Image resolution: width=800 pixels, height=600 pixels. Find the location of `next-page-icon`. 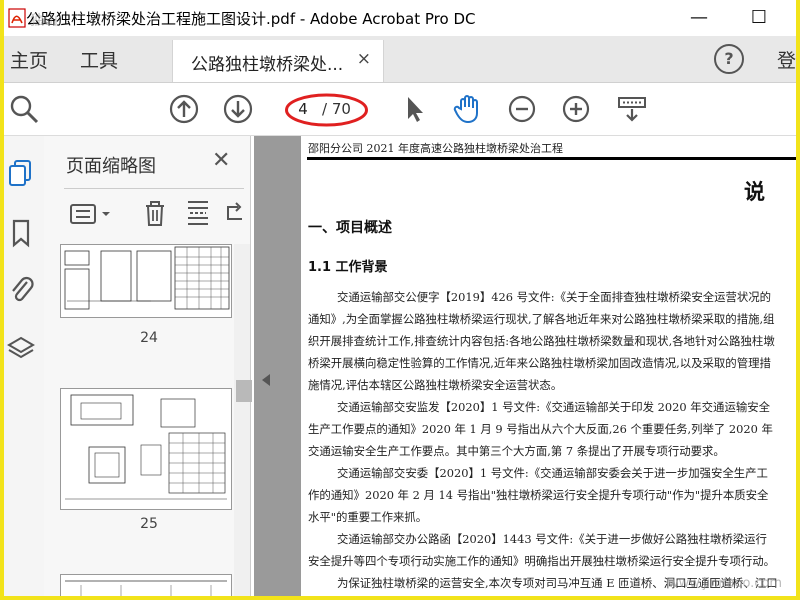

next-page-icon is located at coordinates (238, 109).